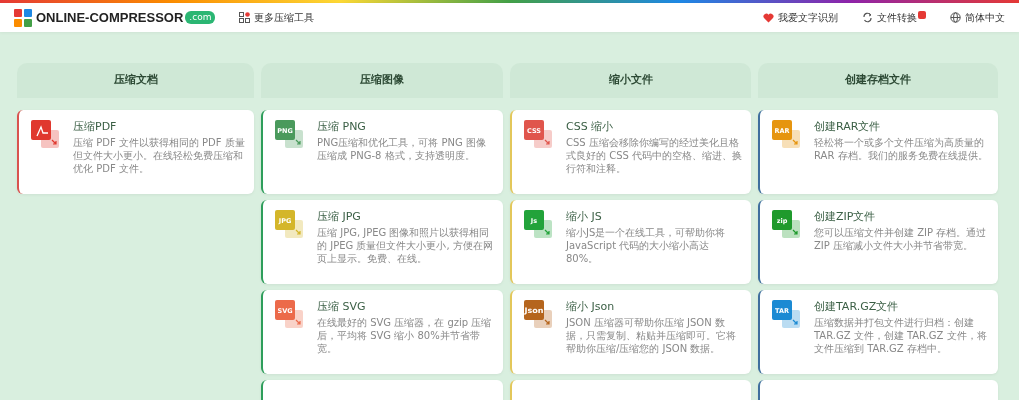  Describe the element at coordinates (405, 336) in the screenshot. I see `tool-description: 在线最好的 SVG 压缩器，在 gzip 压缩后，平均将 SVG 缩小 80%并节省带宽。` at that location.